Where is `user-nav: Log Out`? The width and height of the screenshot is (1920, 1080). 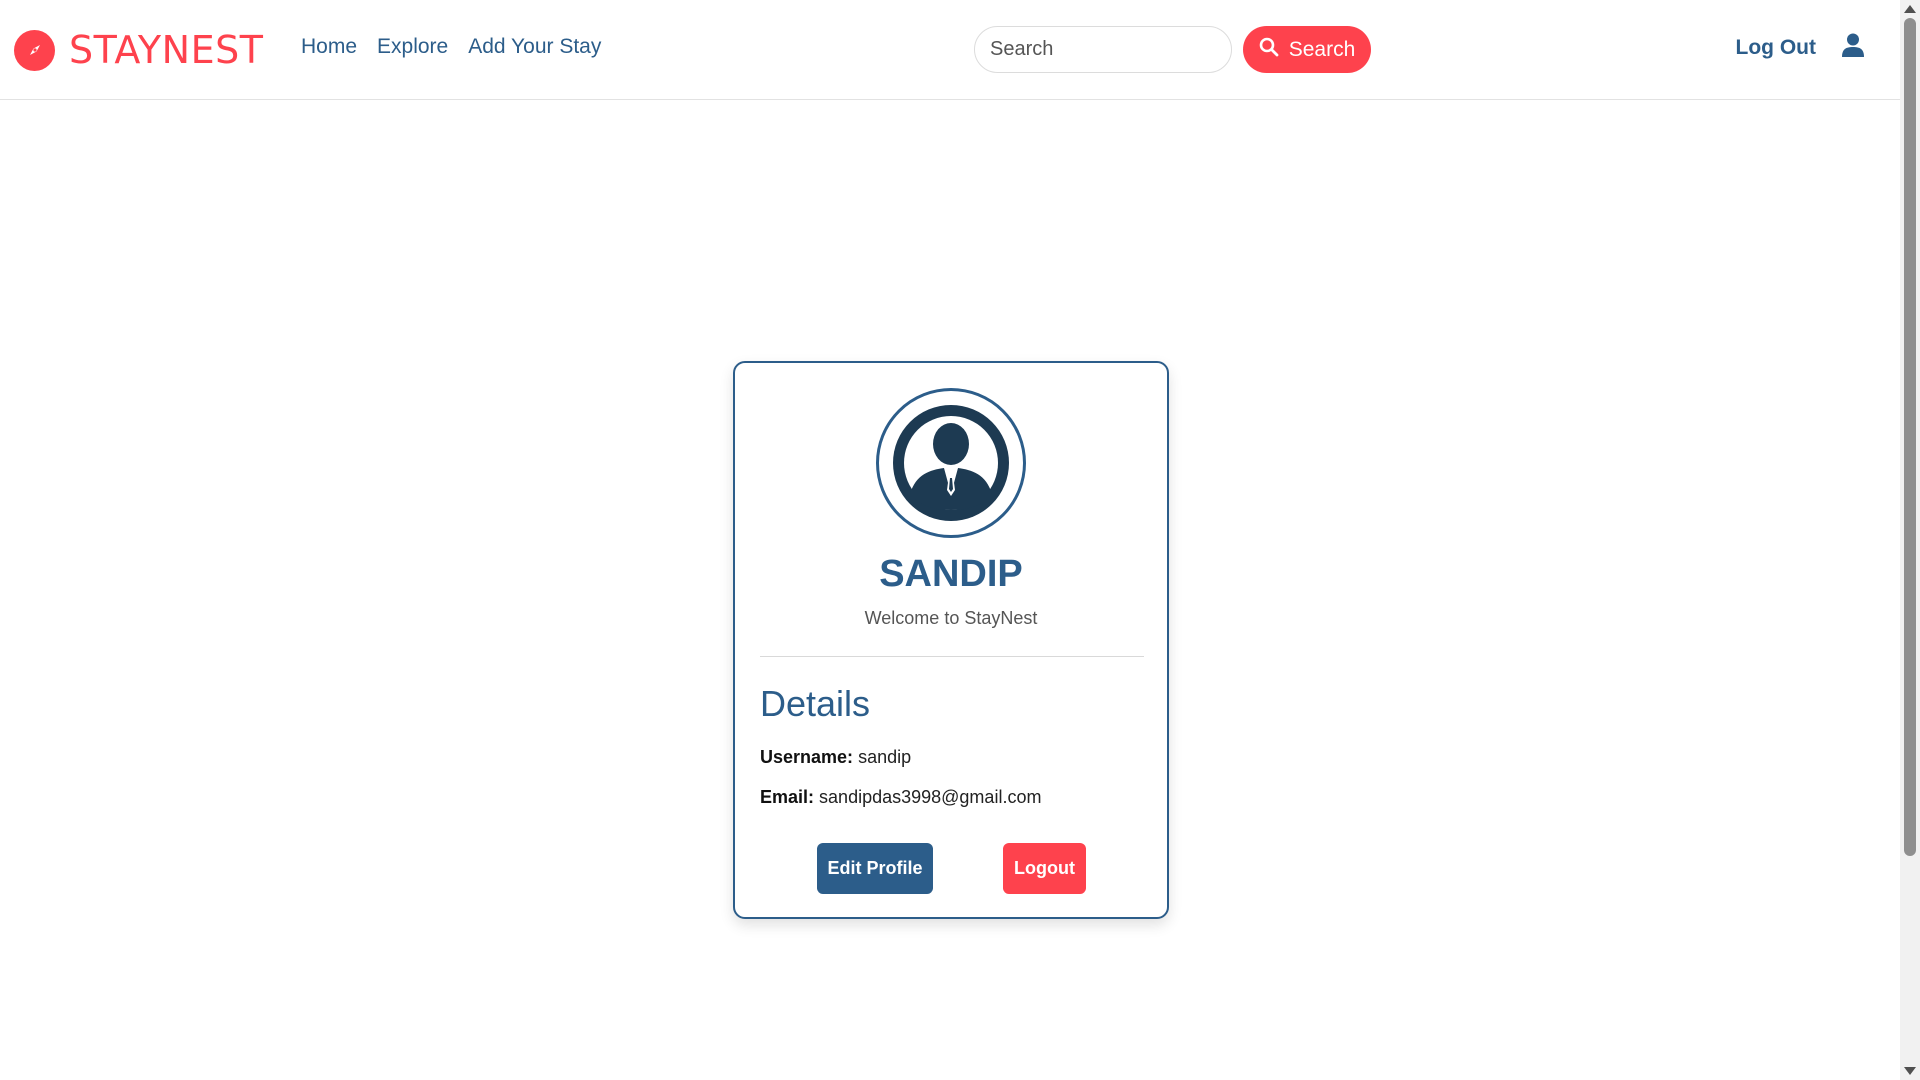
user-nav: Log Out is located at coordinates (1800, 47).